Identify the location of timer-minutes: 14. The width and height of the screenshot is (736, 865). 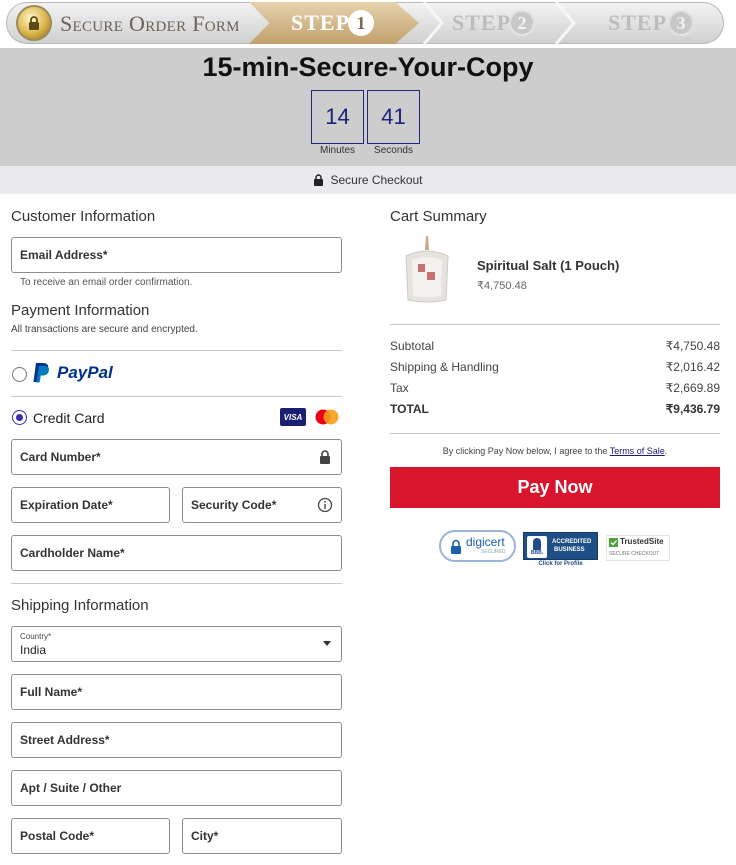
(337, 117).